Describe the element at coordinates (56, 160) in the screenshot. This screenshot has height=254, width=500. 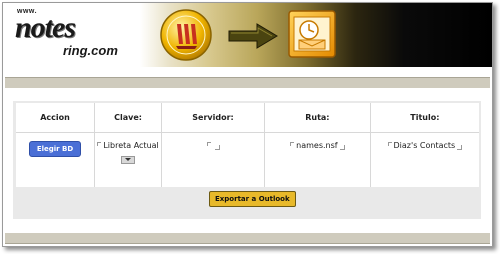
I see `cell-accion: Elegir BD` at that location.